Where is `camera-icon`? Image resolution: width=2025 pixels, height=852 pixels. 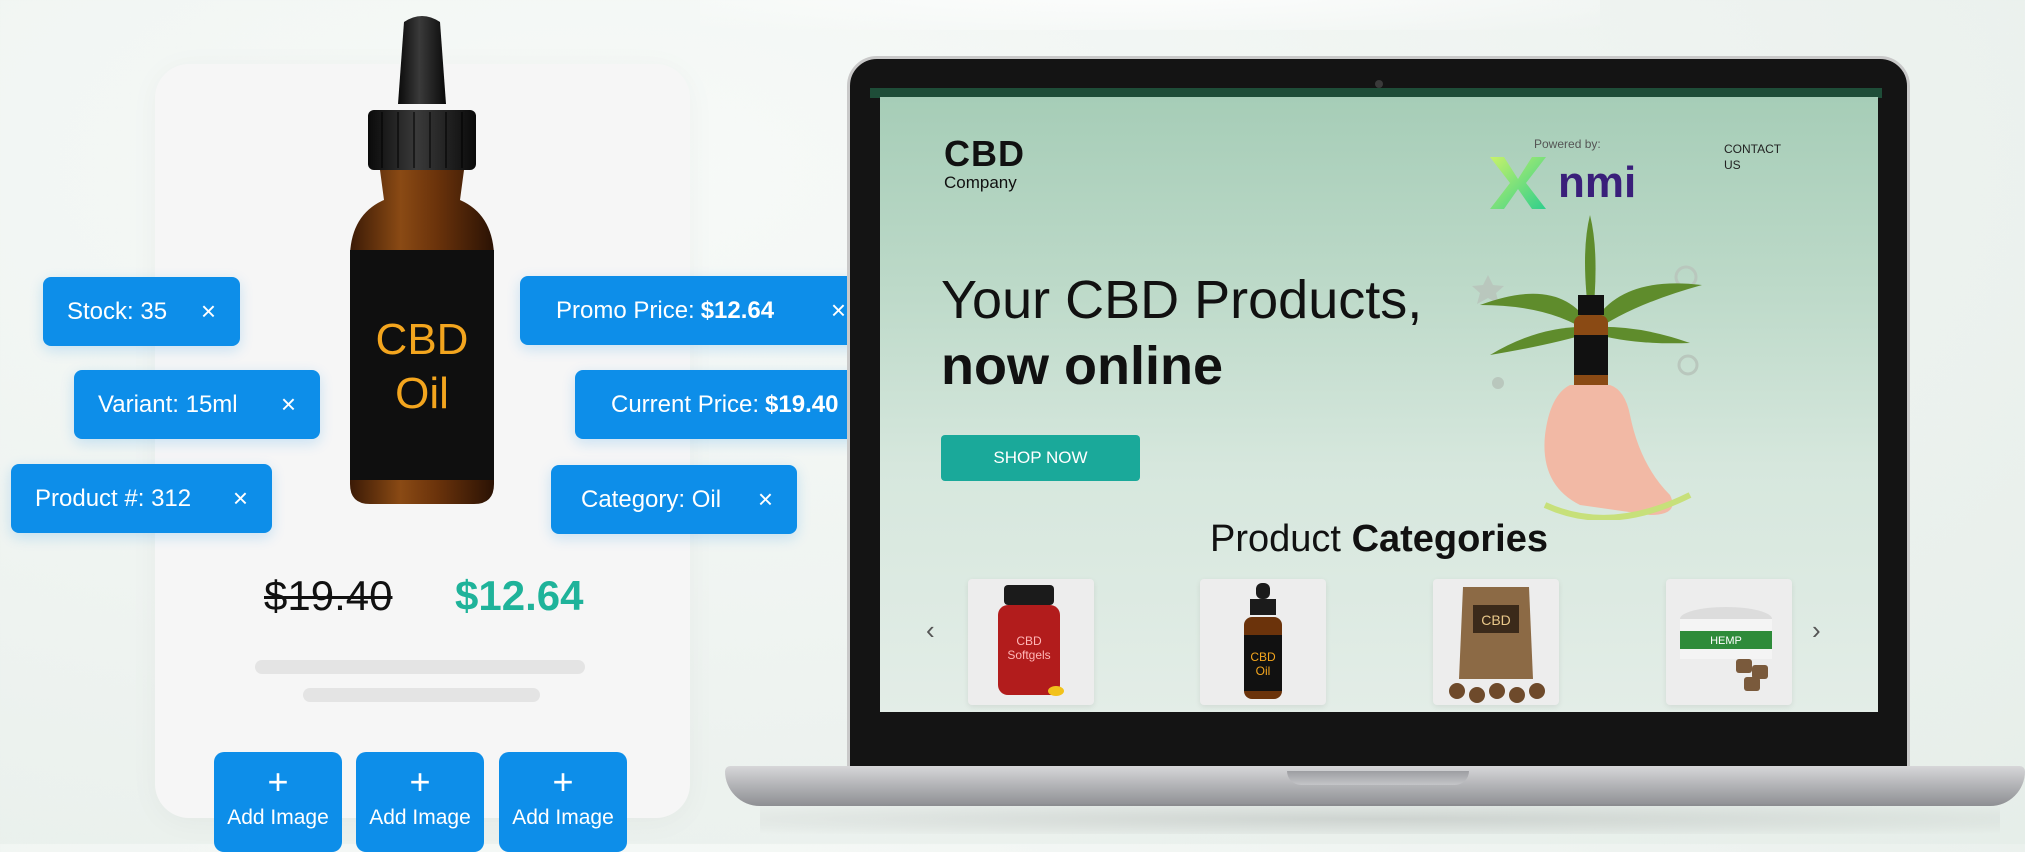 camera-icon is located at coordinates (1379, 84).